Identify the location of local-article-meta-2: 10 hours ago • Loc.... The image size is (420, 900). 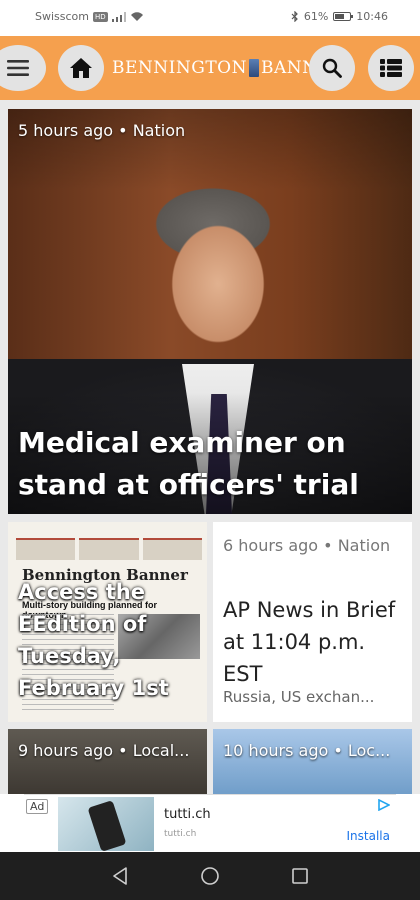
(307, 750).